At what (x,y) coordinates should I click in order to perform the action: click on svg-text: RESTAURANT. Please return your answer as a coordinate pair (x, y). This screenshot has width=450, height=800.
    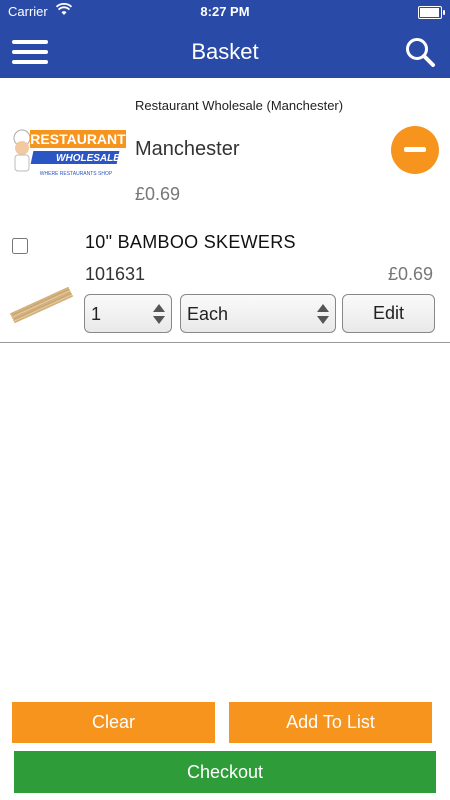
    Looking at the image, I should click on (78, 139).